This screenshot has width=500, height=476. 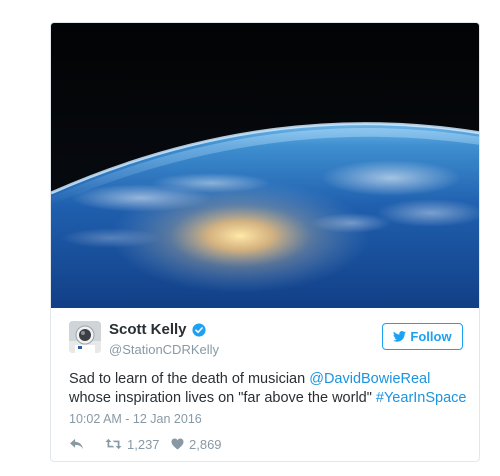 I want to click on mention-link: @DavidBowieReal, so click(x=369, y=379).